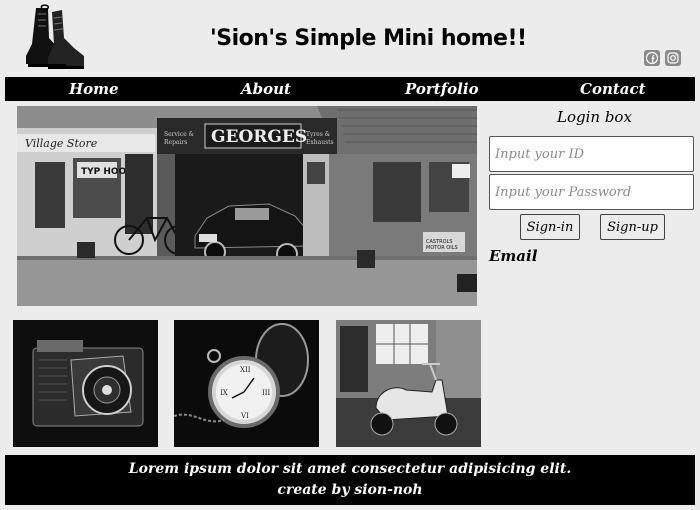 The height and width of the screenshot is (510, 700). What do you see at coordinates (179, 134) in the screenshot?
I see `svg-text: Service &` at bounding box center [179, 134].